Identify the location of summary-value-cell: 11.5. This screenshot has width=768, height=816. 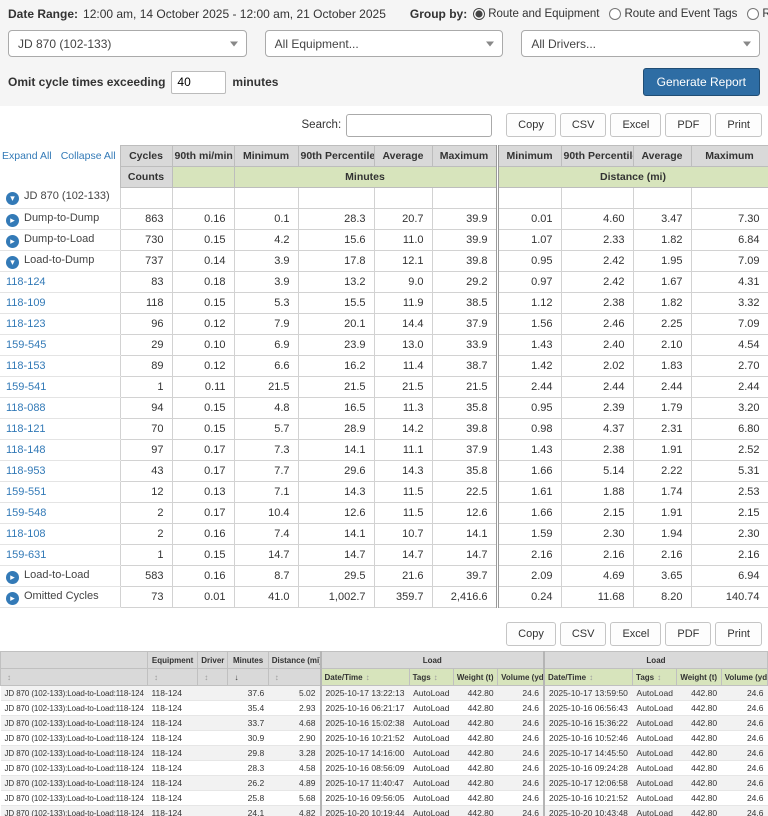
(403, 513).